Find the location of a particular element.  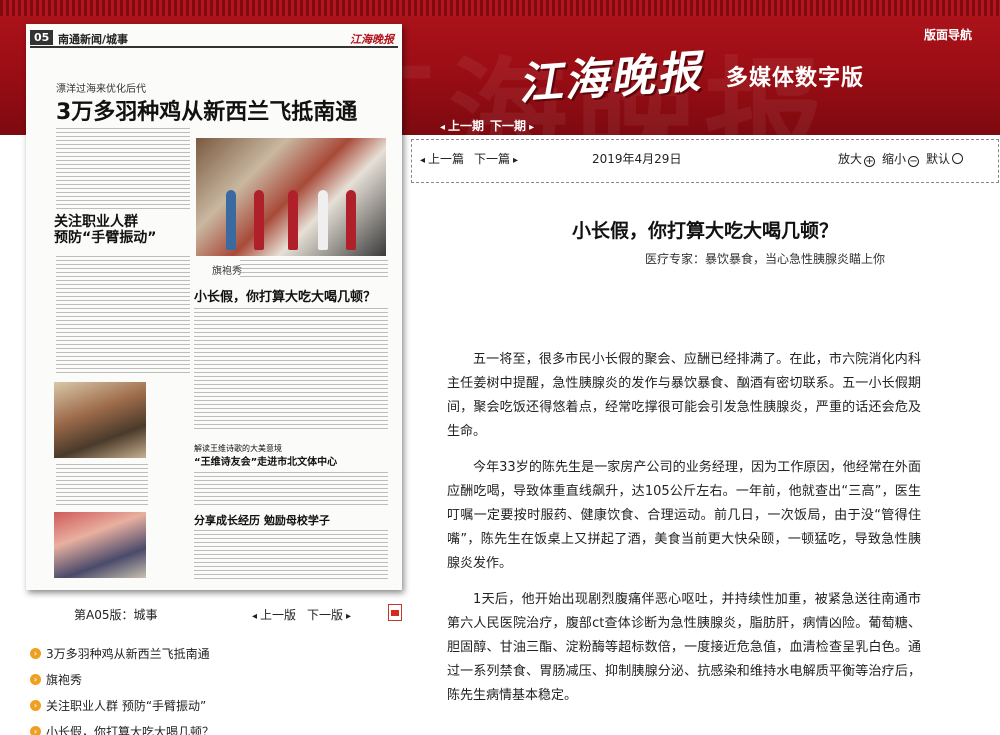

article-link: 关注职业人群 预防“手臂振动” is located at coordinates (126, 705).